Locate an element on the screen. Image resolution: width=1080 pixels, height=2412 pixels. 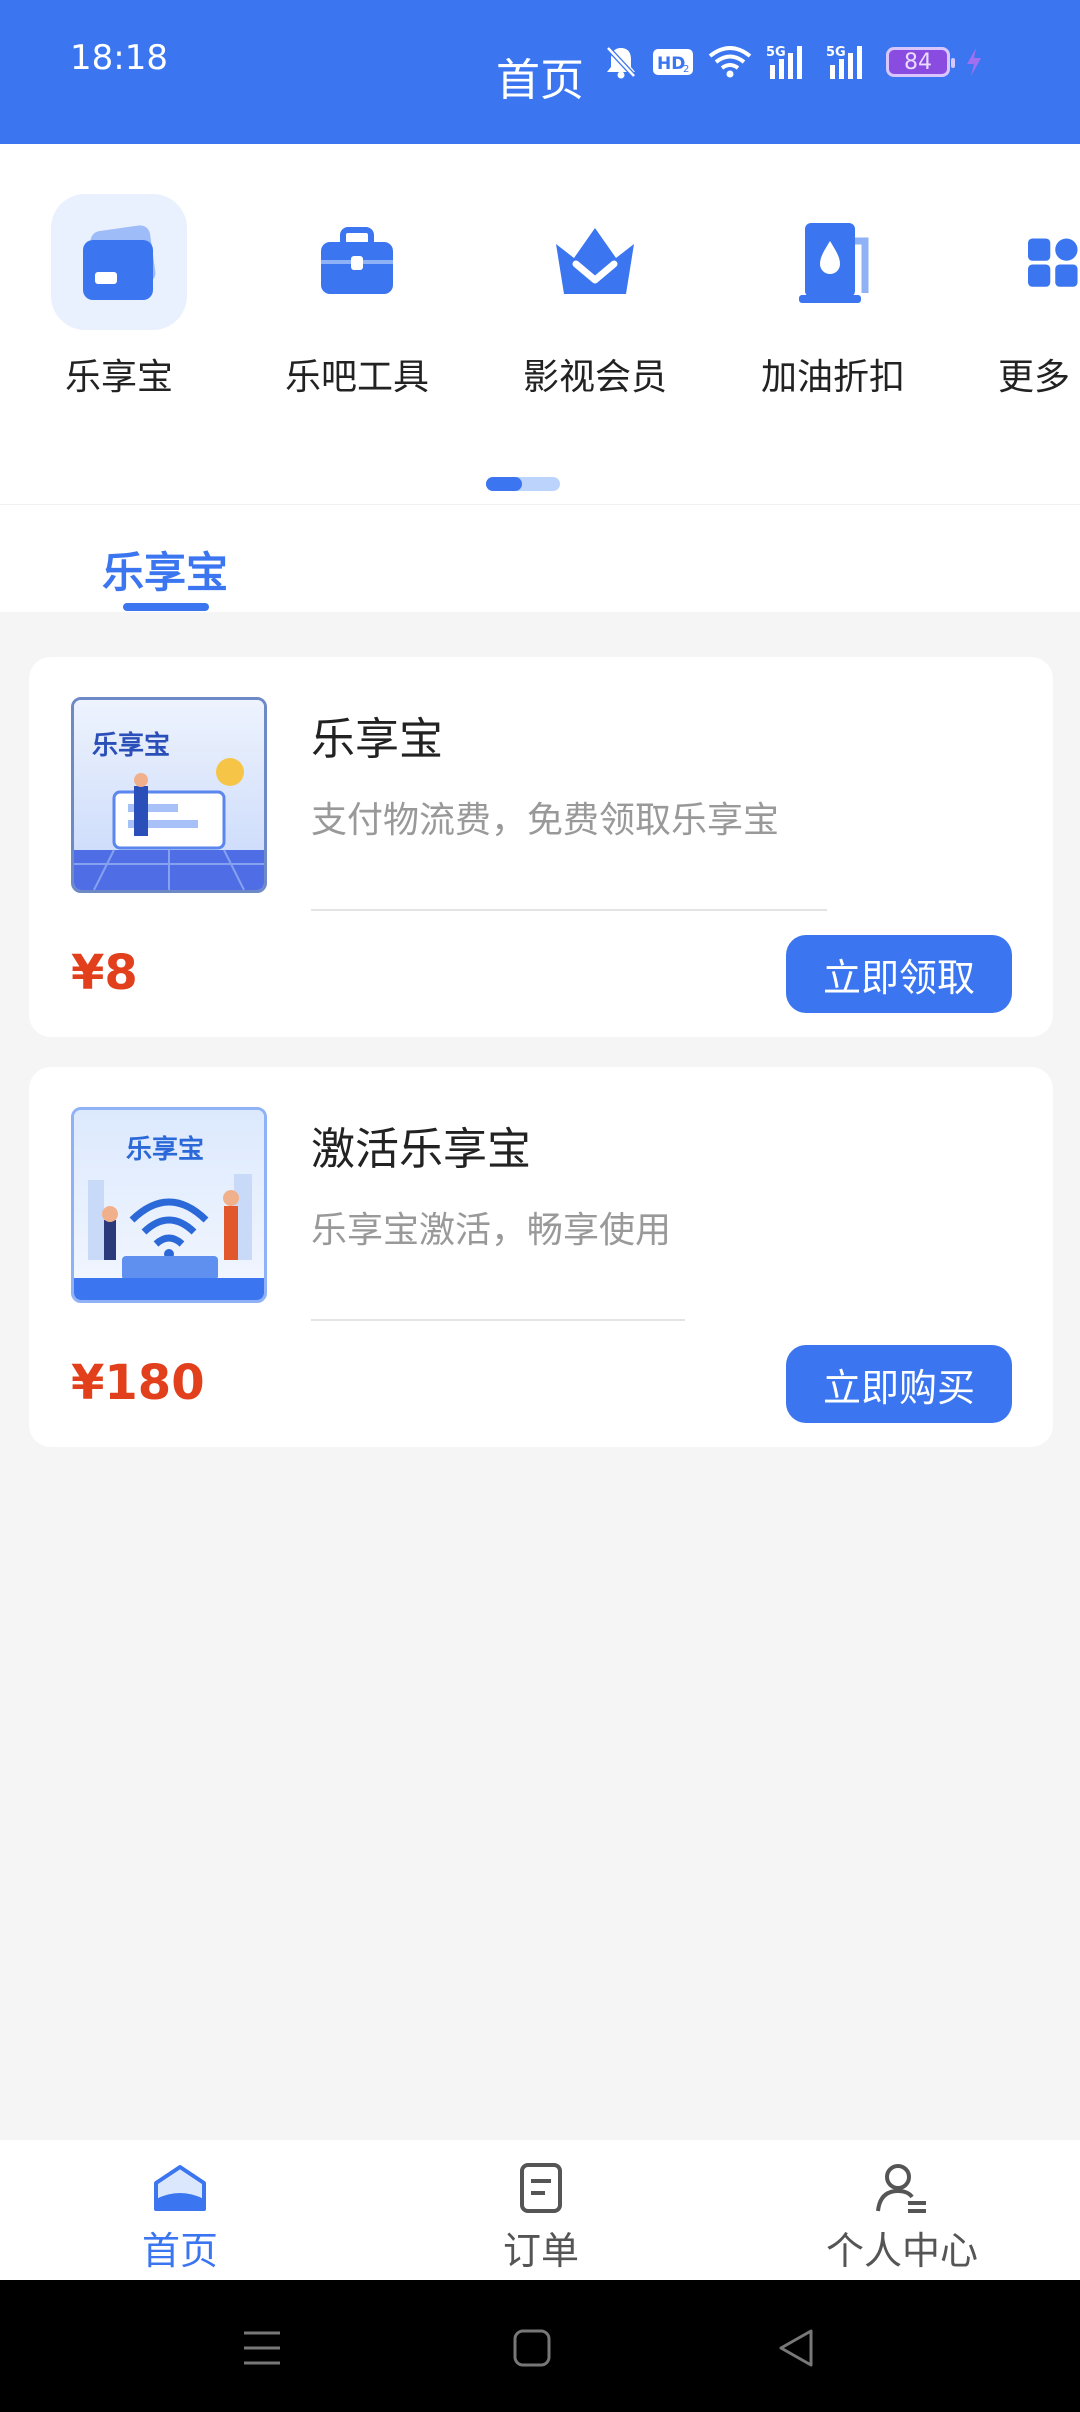
quick-menu-item-fuel-discount: 加油折扣 is located at coordinates (833, 304).